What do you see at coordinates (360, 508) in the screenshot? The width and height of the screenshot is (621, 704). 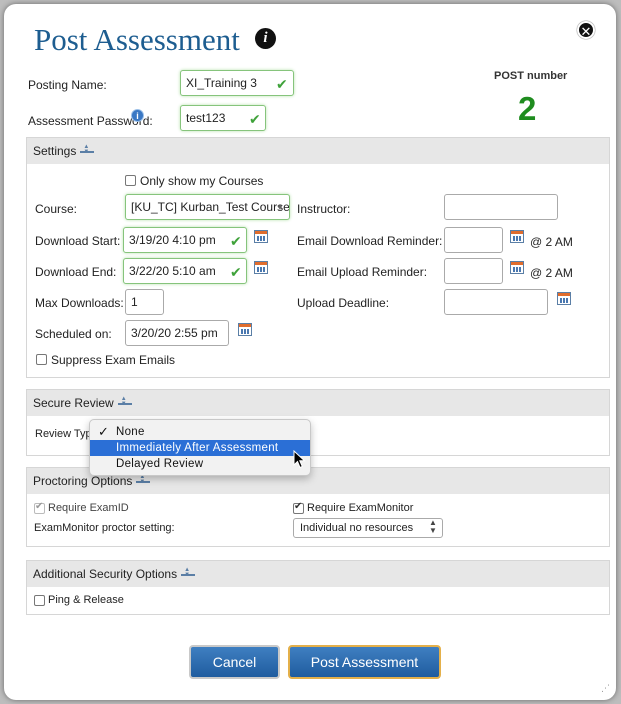 I see `require-exammonitor-label: Require ExamMonitor` at bounding box center [360, 508].